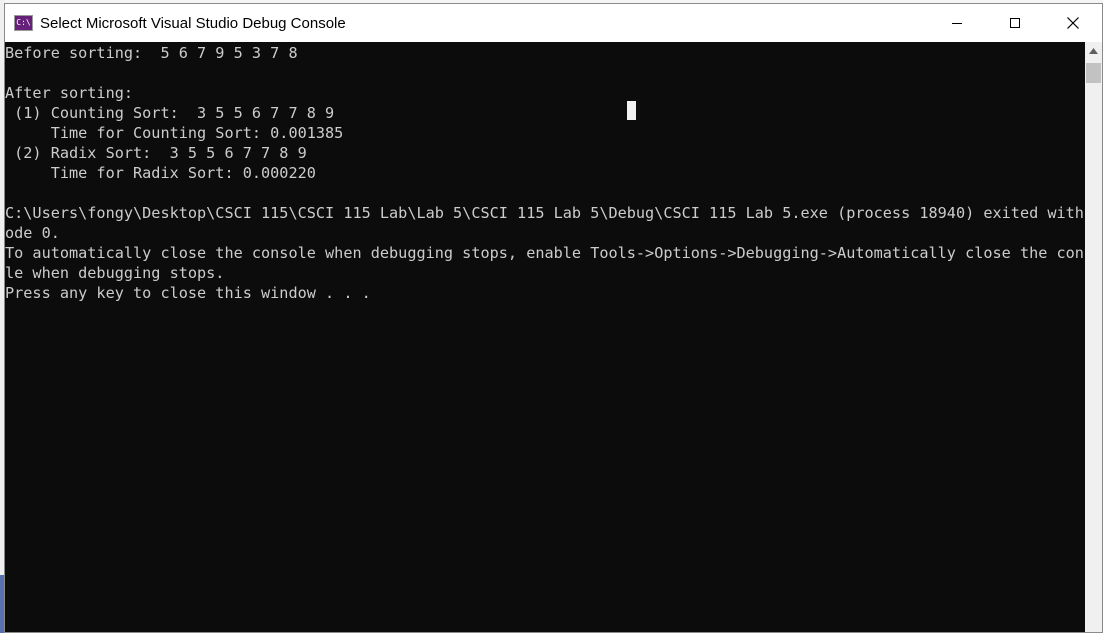 The image size is (1103, 633). I want to click on close-button, so click(1073, 23).